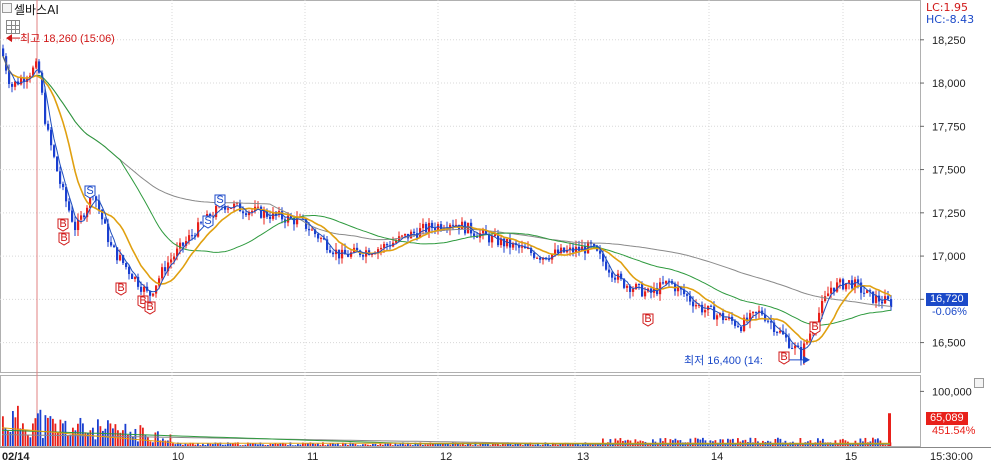 This screenshot has height=470, width=991. I want to click on volume-panel-icon, so click(979, 383).